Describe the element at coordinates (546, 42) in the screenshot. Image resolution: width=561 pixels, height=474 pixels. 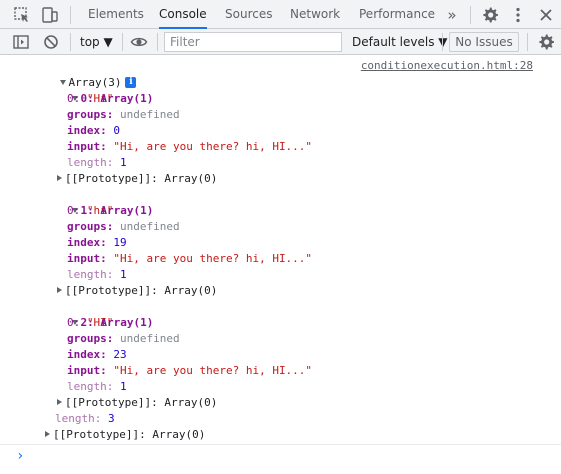
I see `console-settings-gear-icon` at that location.